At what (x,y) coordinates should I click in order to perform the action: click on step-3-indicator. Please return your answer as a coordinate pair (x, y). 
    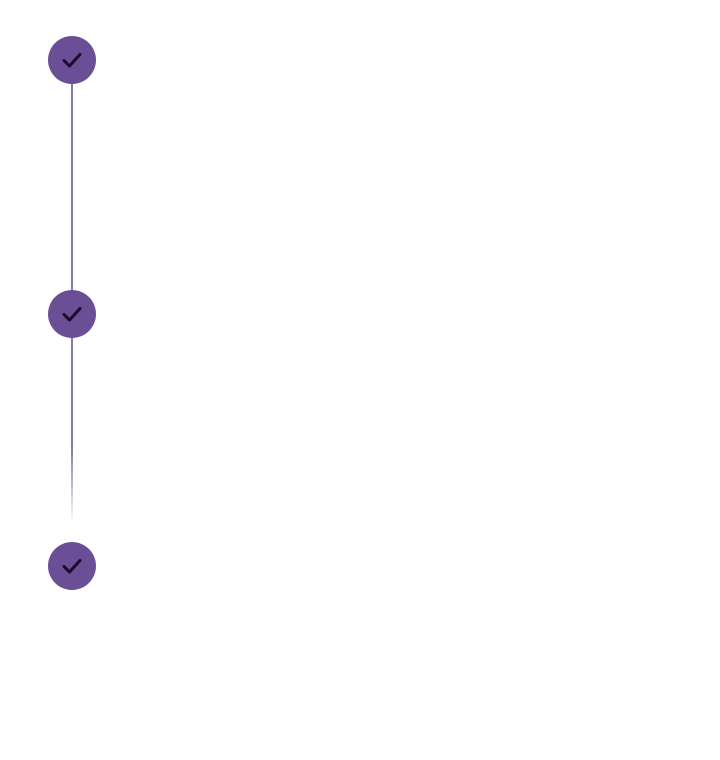
    Looking at the image, I should click on (72, 566).